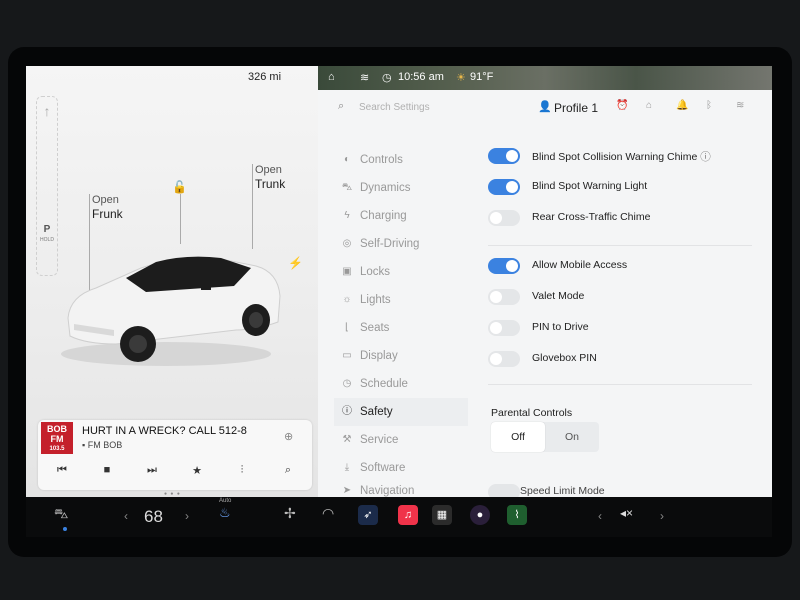 Image resolution: width=800 pixels, height=600 pixels. What do you see at coordinates (365, 78) in the screenshot?
I see `wifi-status-icon: ≋` at bounding box center [365, 78].